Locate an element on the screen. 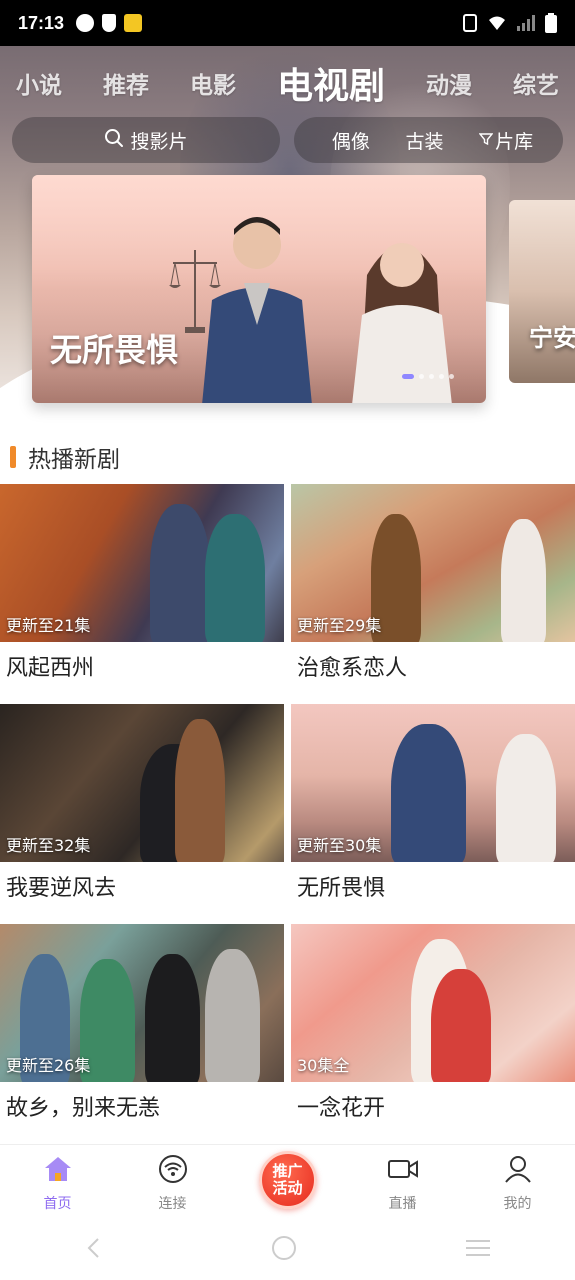  section-header: 热播新剧 is located at coordinates (65, 457).